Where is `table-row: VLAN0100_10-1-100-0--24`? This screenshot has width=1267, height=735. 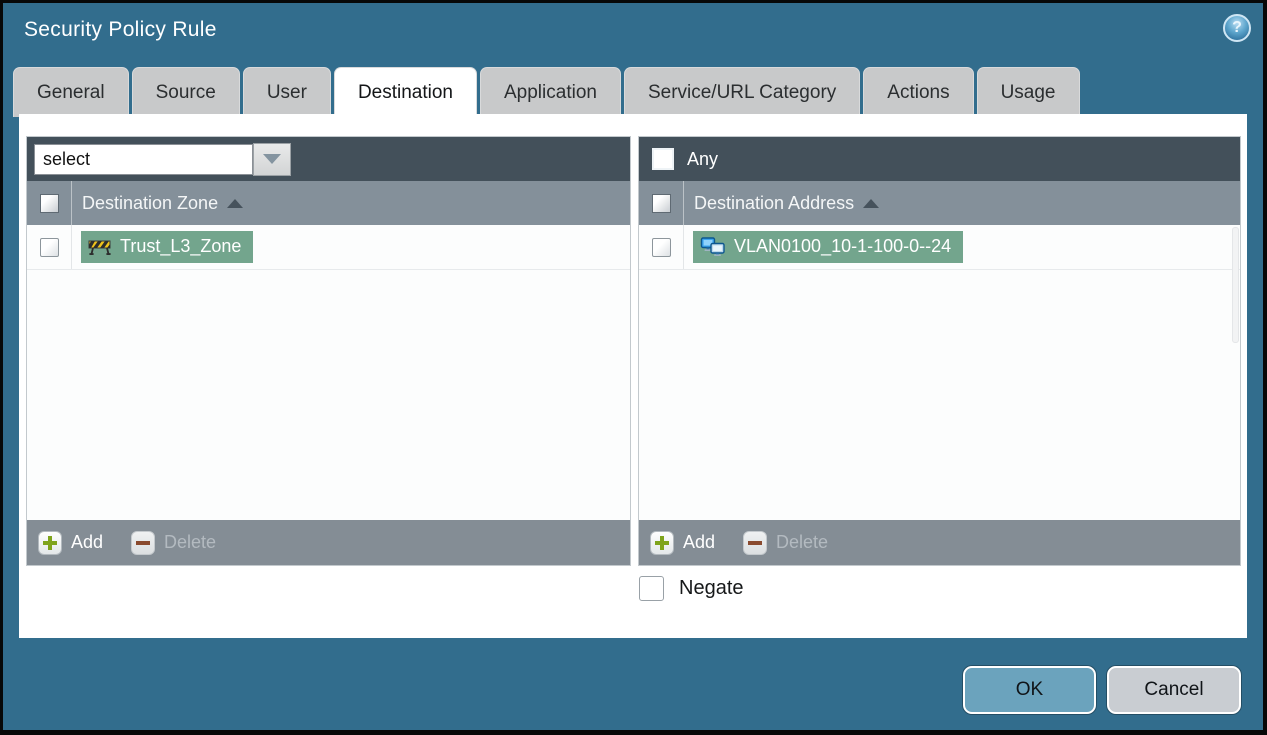
table-row: VLAN0100_10-1-100-0--24 is located at coordinates (939, 247).